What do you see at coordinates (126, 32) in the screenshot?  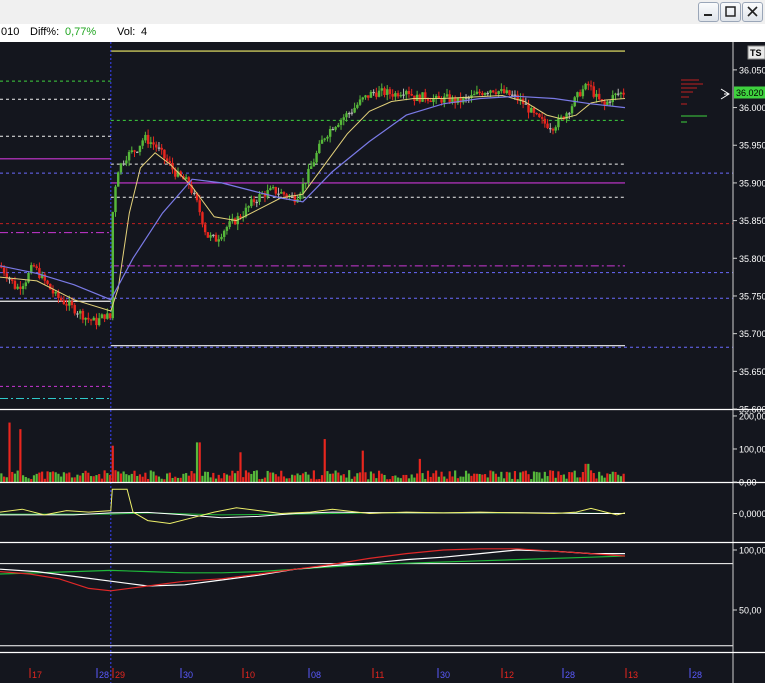 I see `vol-label: Vol:` at bounding box center [126, 32].